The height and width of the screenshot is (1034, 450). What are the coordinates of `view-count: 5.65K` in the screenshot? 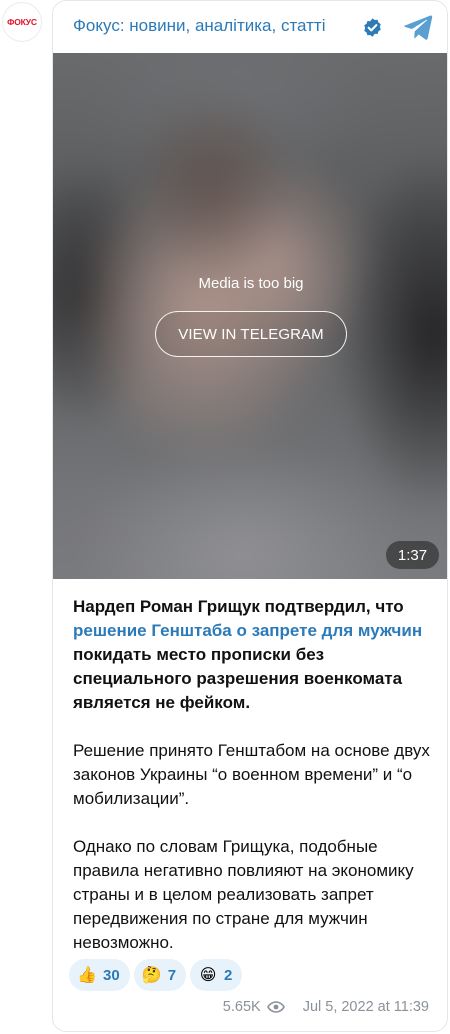 It's located at (241, 1007).